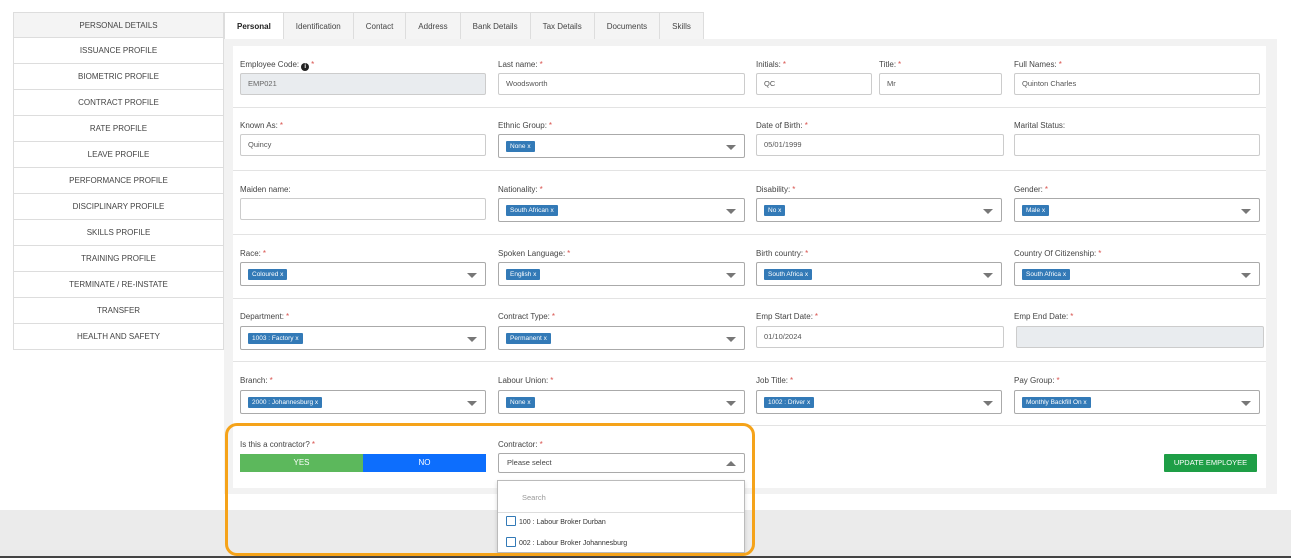 The height and width of the screenshot is (558, 1291). I want to click on update-employee-button: UPDATE EMPLOYEE, so click(1210, 463).